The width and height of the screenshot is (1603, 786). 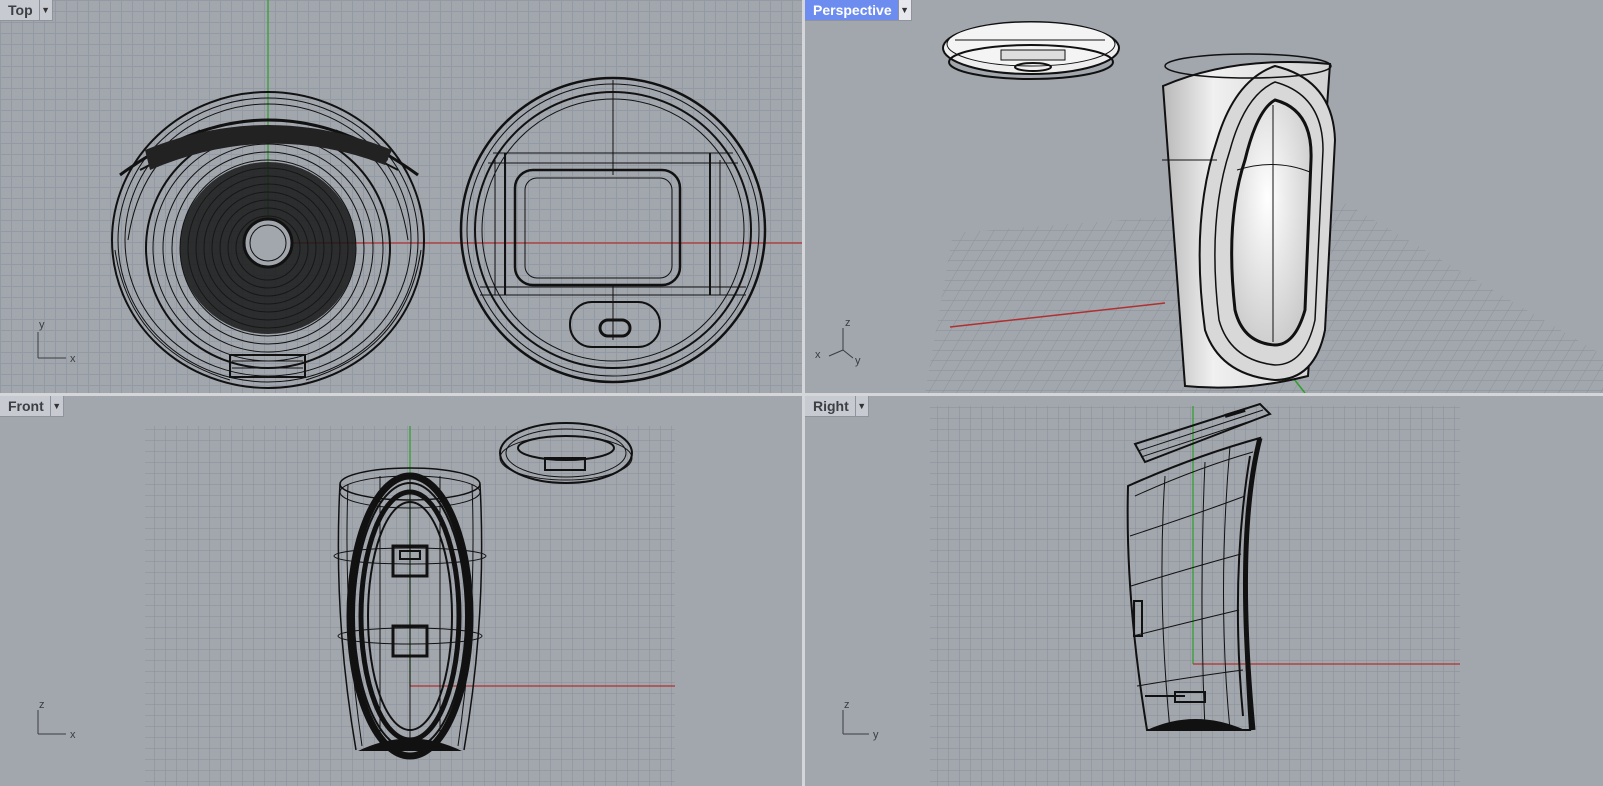 I want to click on viewport-tab-right: Right ▼, so click(x=837, y=406).